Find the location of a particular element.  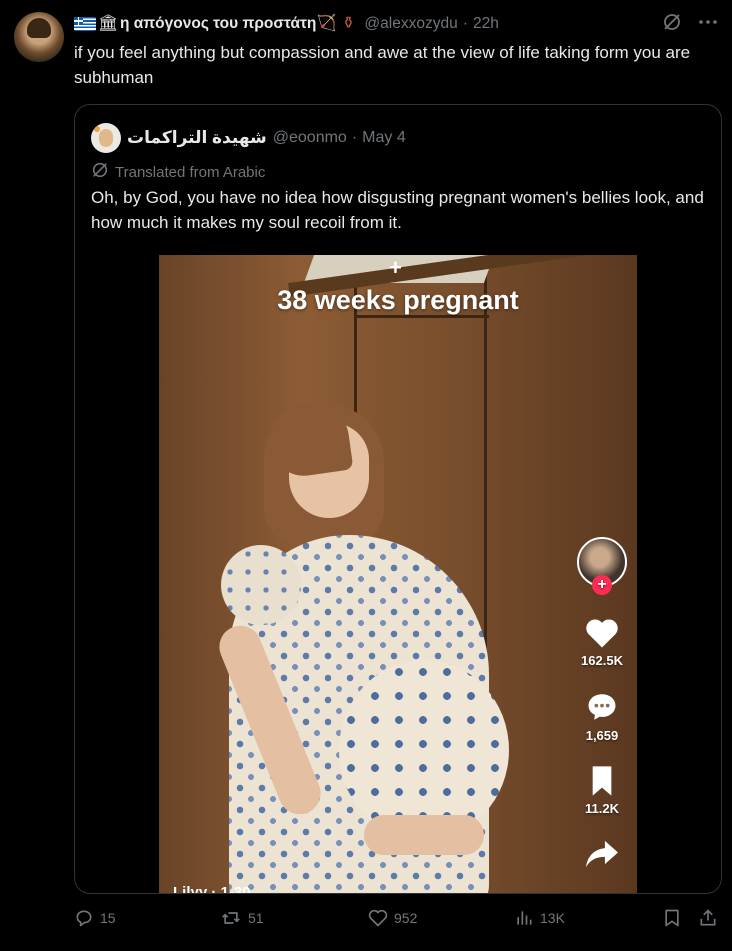

video-save-count: 11.2K is located at coordinates (602, 808).